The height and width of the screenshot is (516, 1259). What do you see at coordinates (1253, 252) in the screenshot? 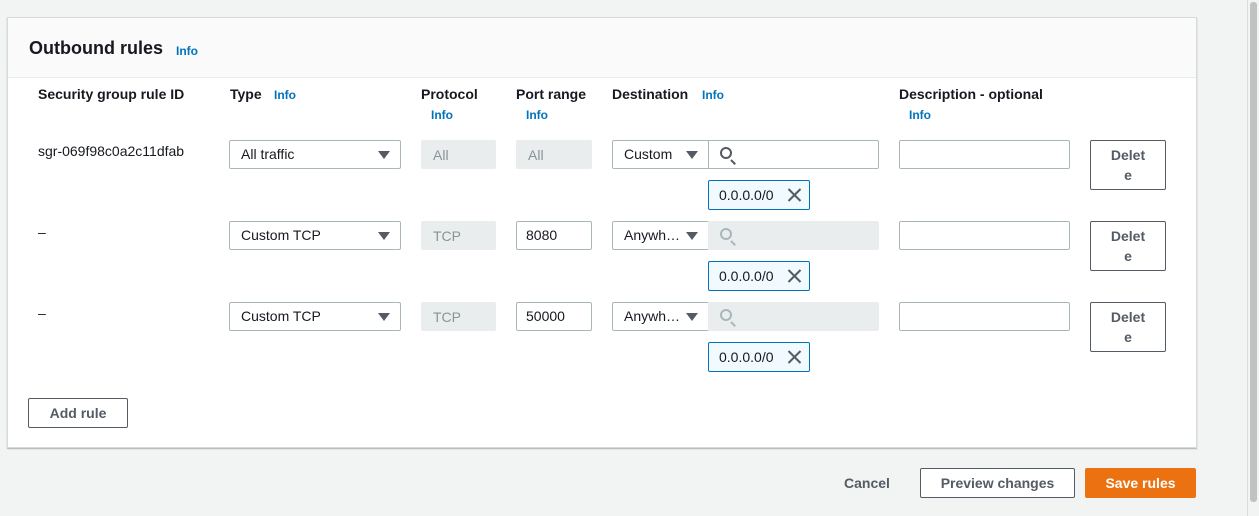
I see `scrollbar-thumb` at bounding box center [1253, 252].